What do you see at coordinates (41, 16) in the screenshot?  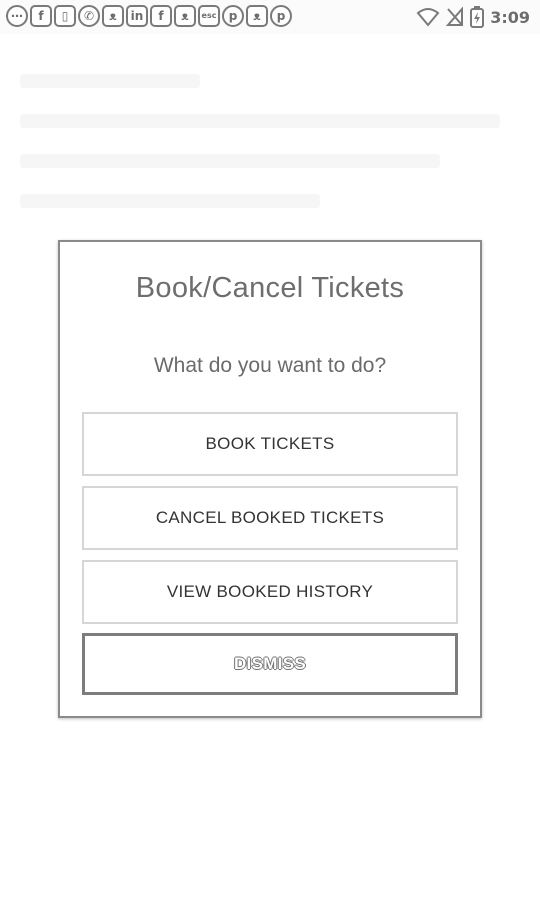 I see `facebook-icon: f` at bounding box center [41, 16].